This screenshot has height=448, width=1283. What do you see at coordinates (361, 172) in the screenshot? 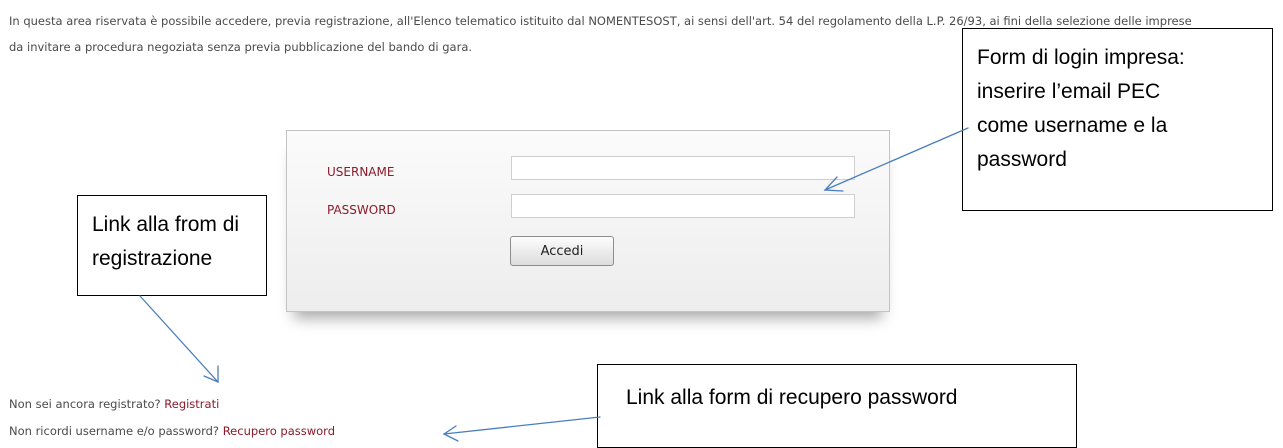
I see `username-label: USERNAME` at bounding box center [361, 172].